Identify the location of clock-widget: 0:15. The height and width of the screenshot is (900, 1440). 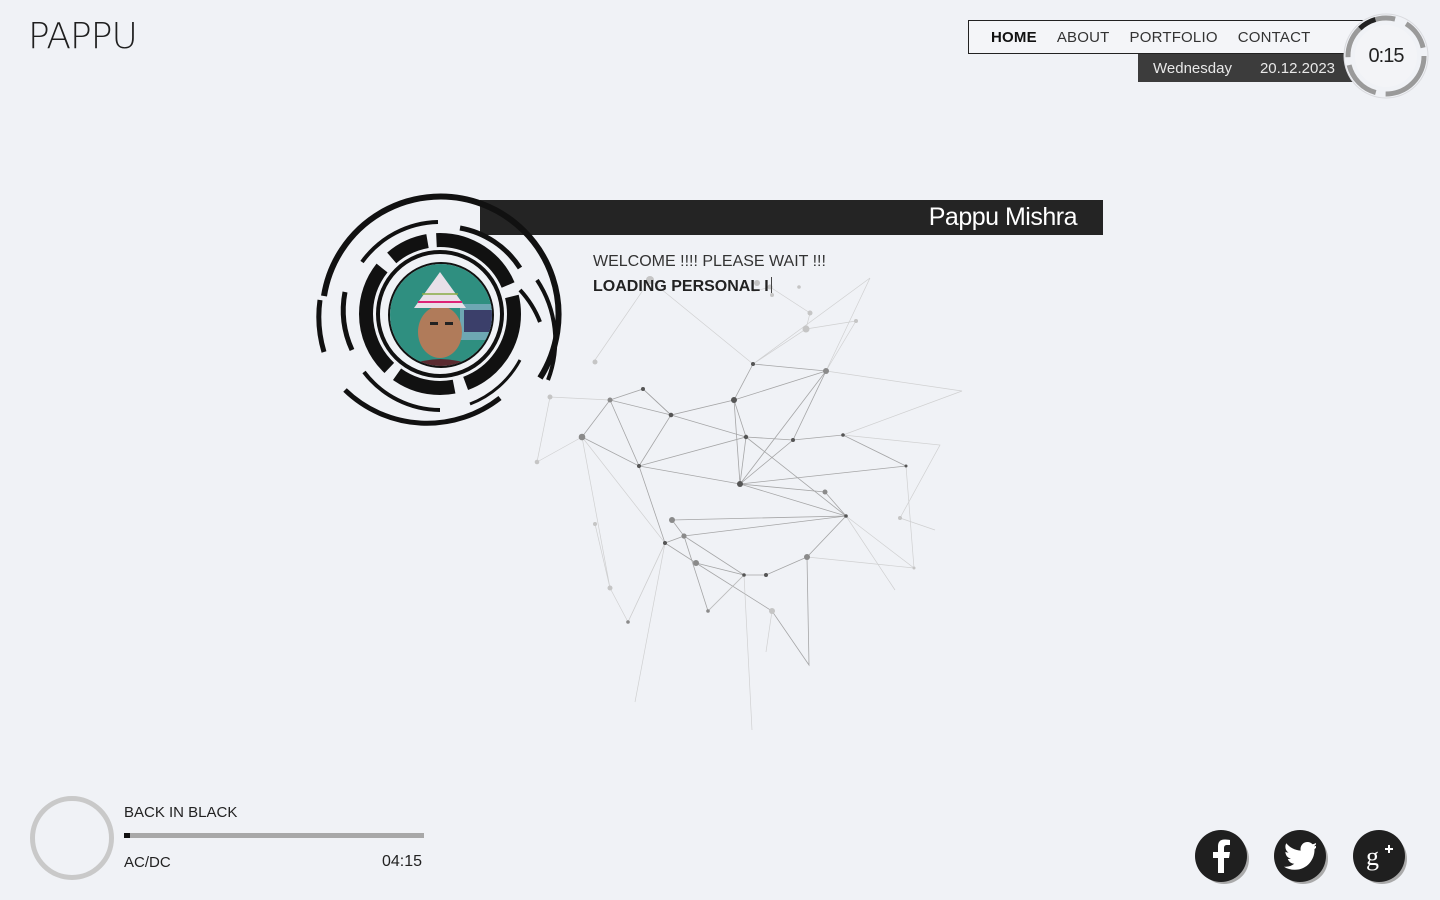
(1386, 56).